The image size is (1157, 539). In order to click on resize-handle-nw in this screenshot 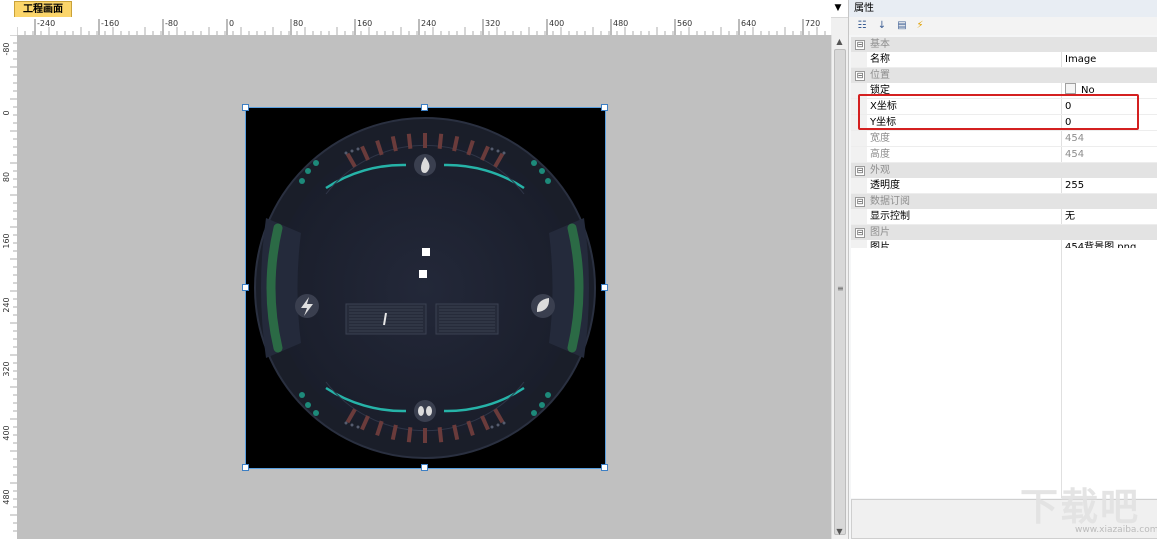, I will do `click(245, 107)`.